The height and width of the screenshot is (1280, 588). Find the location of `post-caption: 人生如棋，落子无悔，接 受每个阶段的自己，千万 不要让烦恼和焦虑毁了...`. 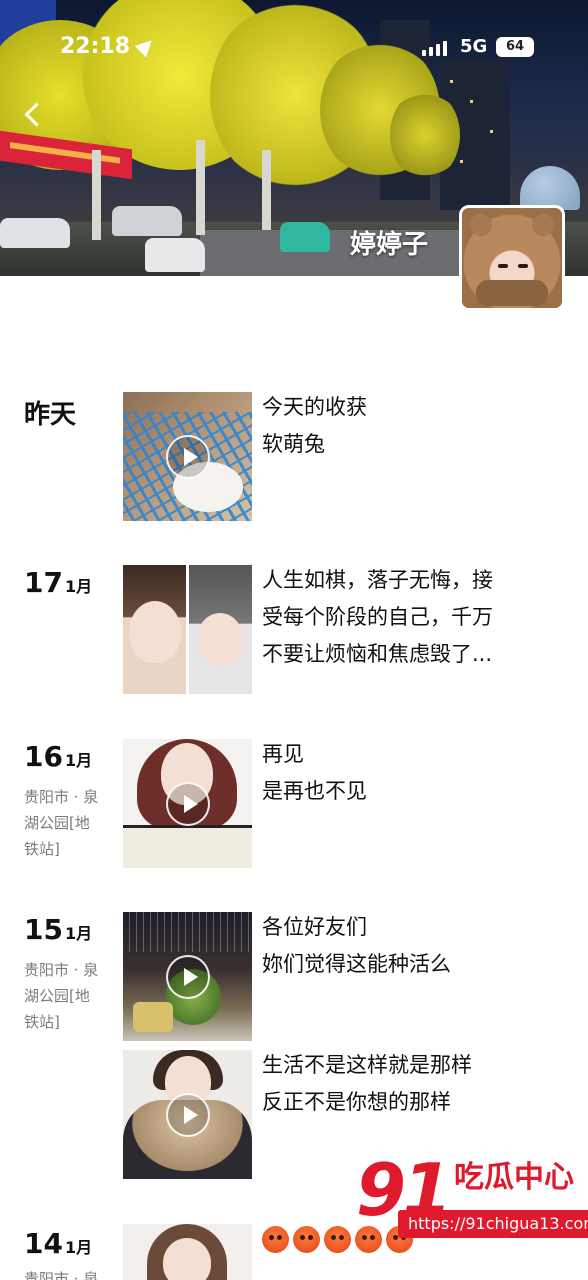

post-caption: 人生如棋，落子无悔，接 受每个阶段的自己，千万 不要让烦恼和焦虑毁了... is located at coordinates (407, 617).